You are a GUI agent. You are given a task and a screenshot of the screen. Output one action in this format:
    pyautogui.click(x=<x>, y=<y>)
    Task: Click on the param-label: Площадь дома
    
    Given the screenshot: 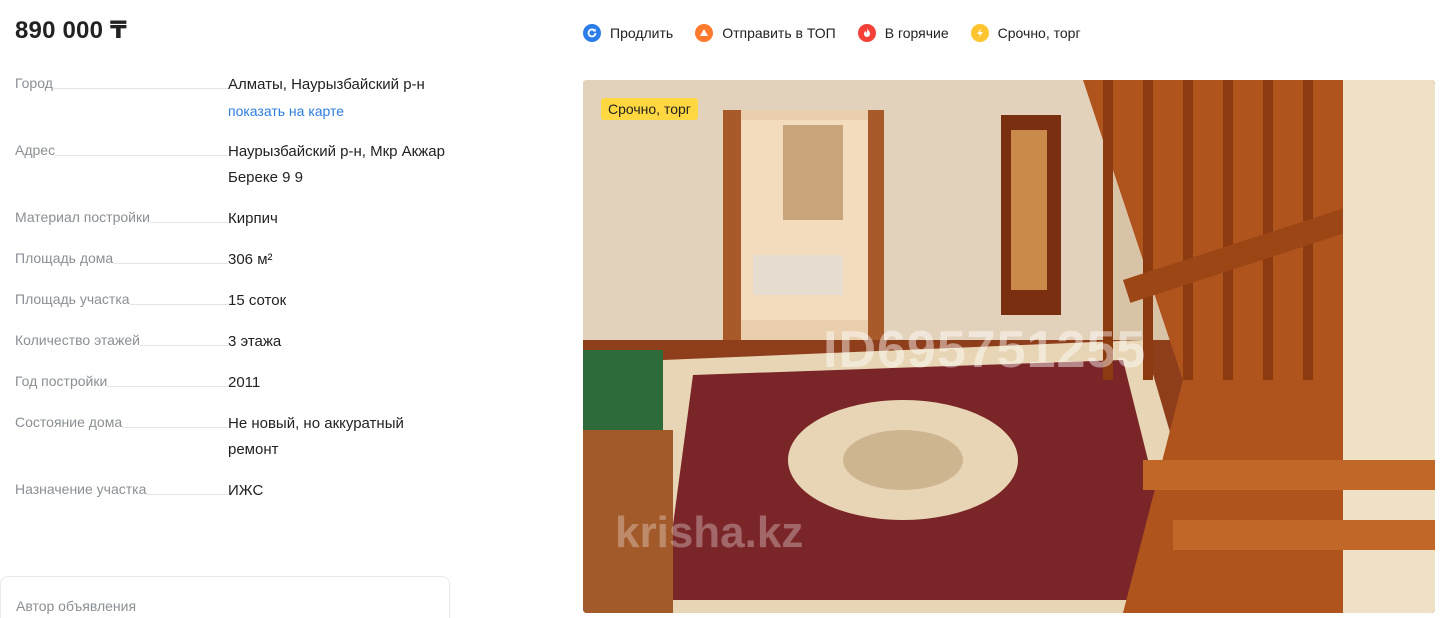 What is the action you would take?
    pyautogui.click(x=64, y=258)
    